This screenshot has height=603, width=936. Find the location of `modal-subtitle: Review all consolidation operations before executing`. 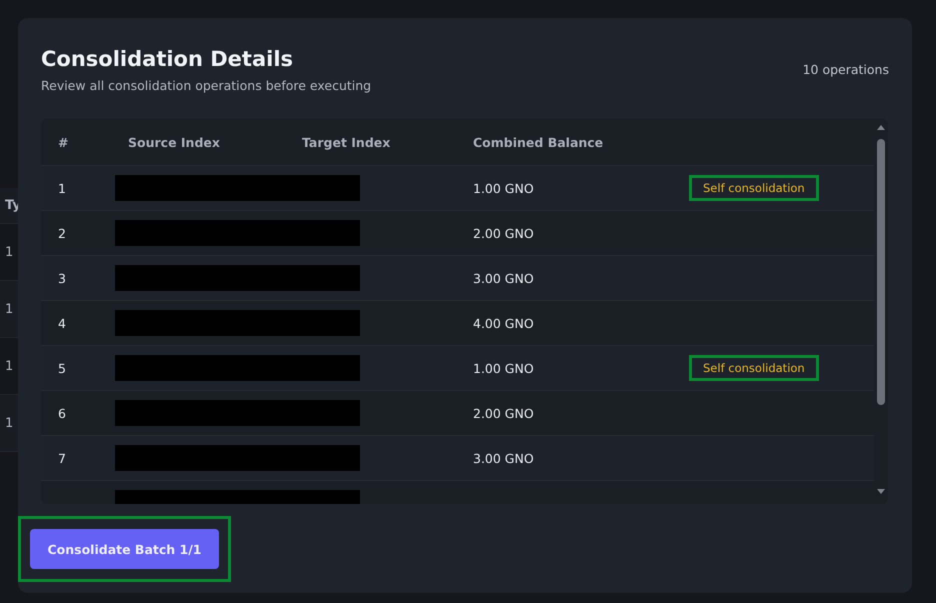

modal-subtitle: Review all consolidation operations before executing is located at coordinates (206, 85).